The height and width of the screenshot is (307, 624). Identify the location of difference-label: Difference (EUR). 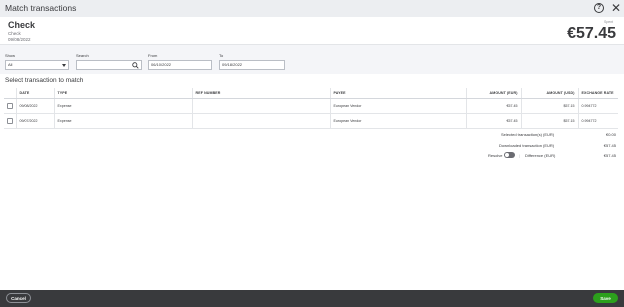
(540, 155).